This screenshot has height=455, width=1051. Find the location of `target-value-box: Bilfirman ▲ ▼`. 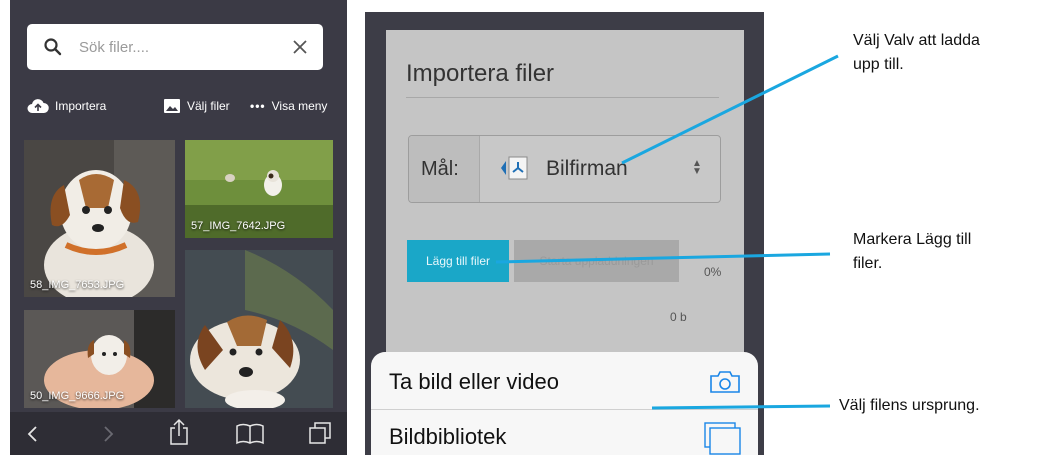

target-value-box: Bilfirman ▲ ▼ is located at coordinates (600, 169).